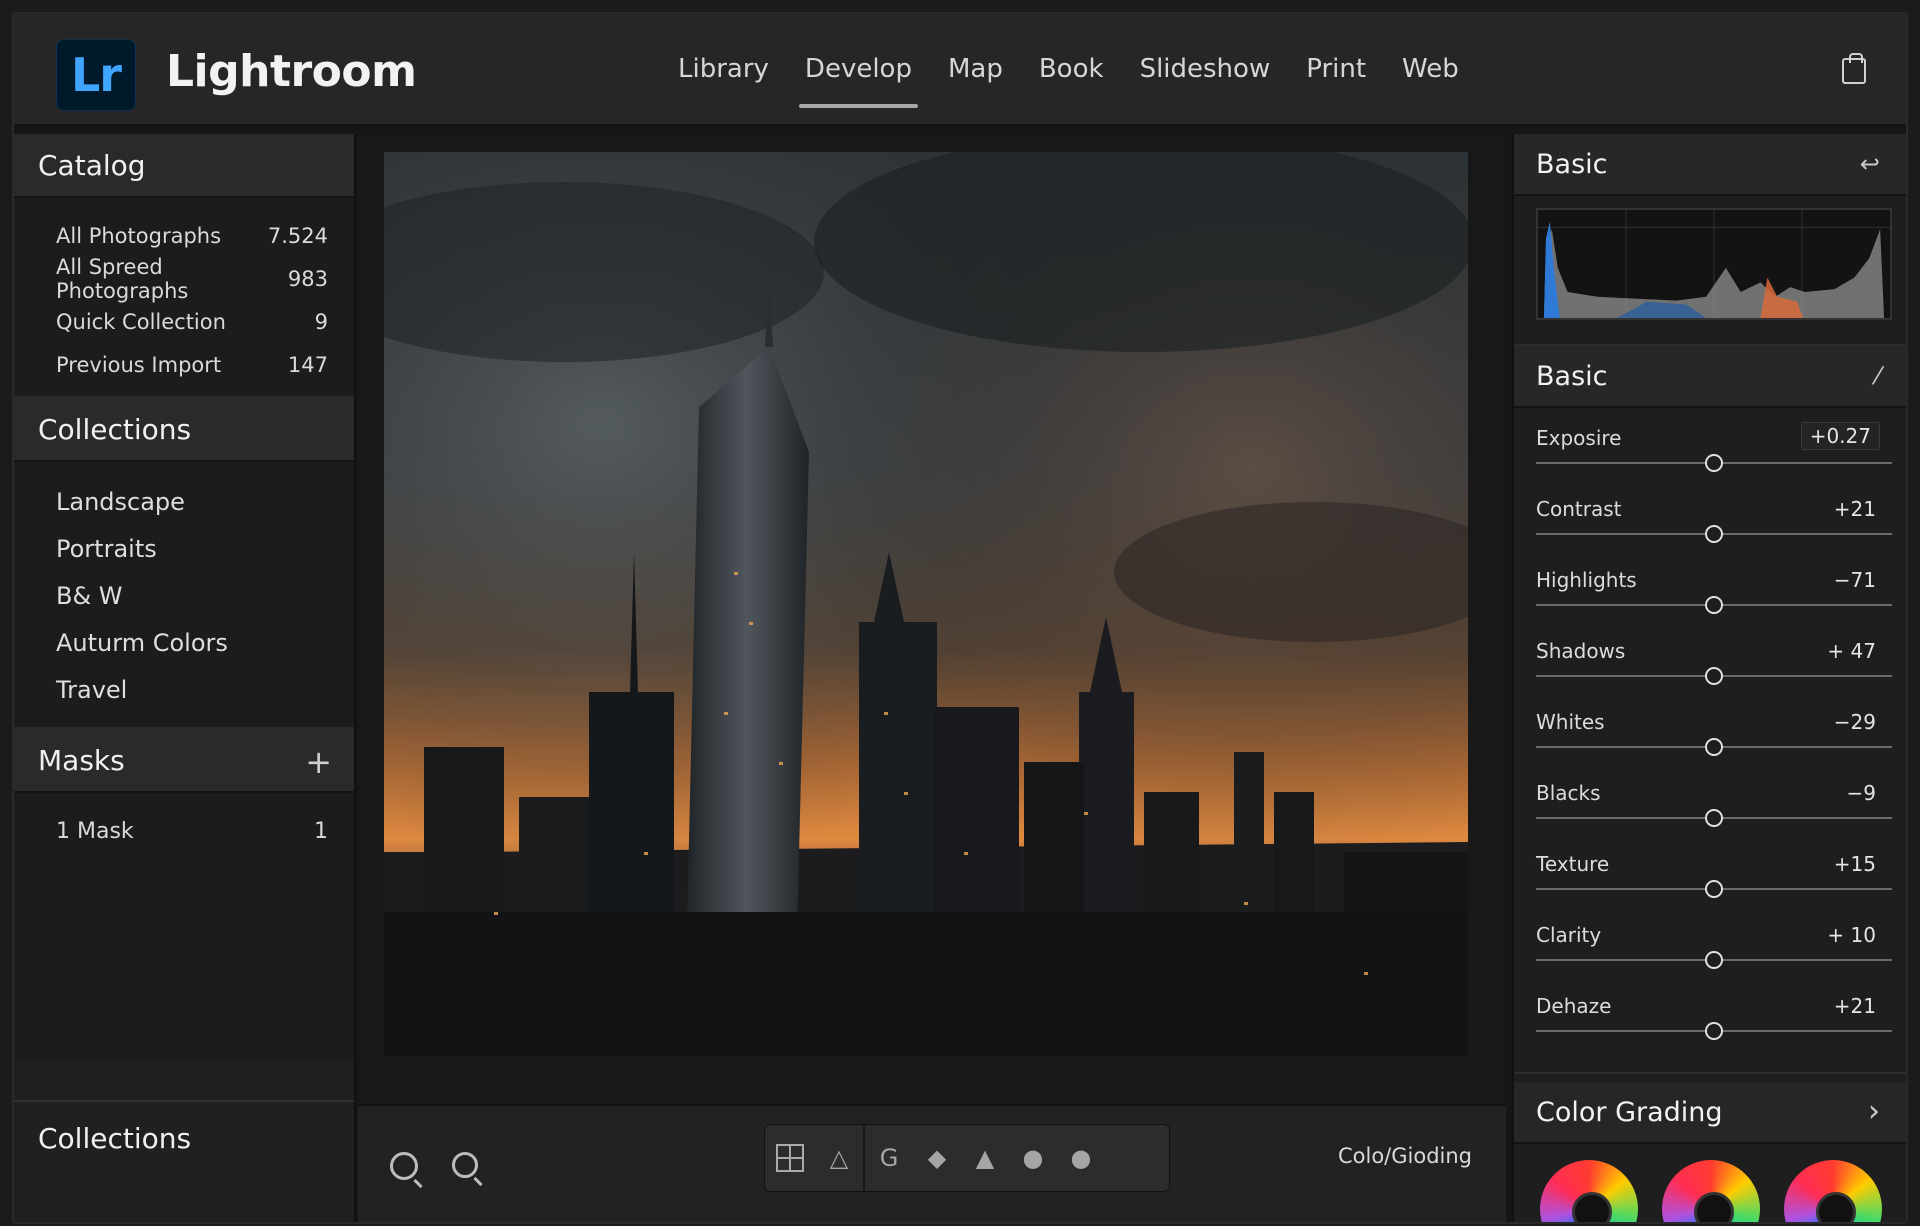 Image resolution: width=1920 pixels, height=1226 pixels. Describe the element at coordinates (1405, 1156) in the screenshot. I see `toolbar-label: Colo/Gioding` at that location.